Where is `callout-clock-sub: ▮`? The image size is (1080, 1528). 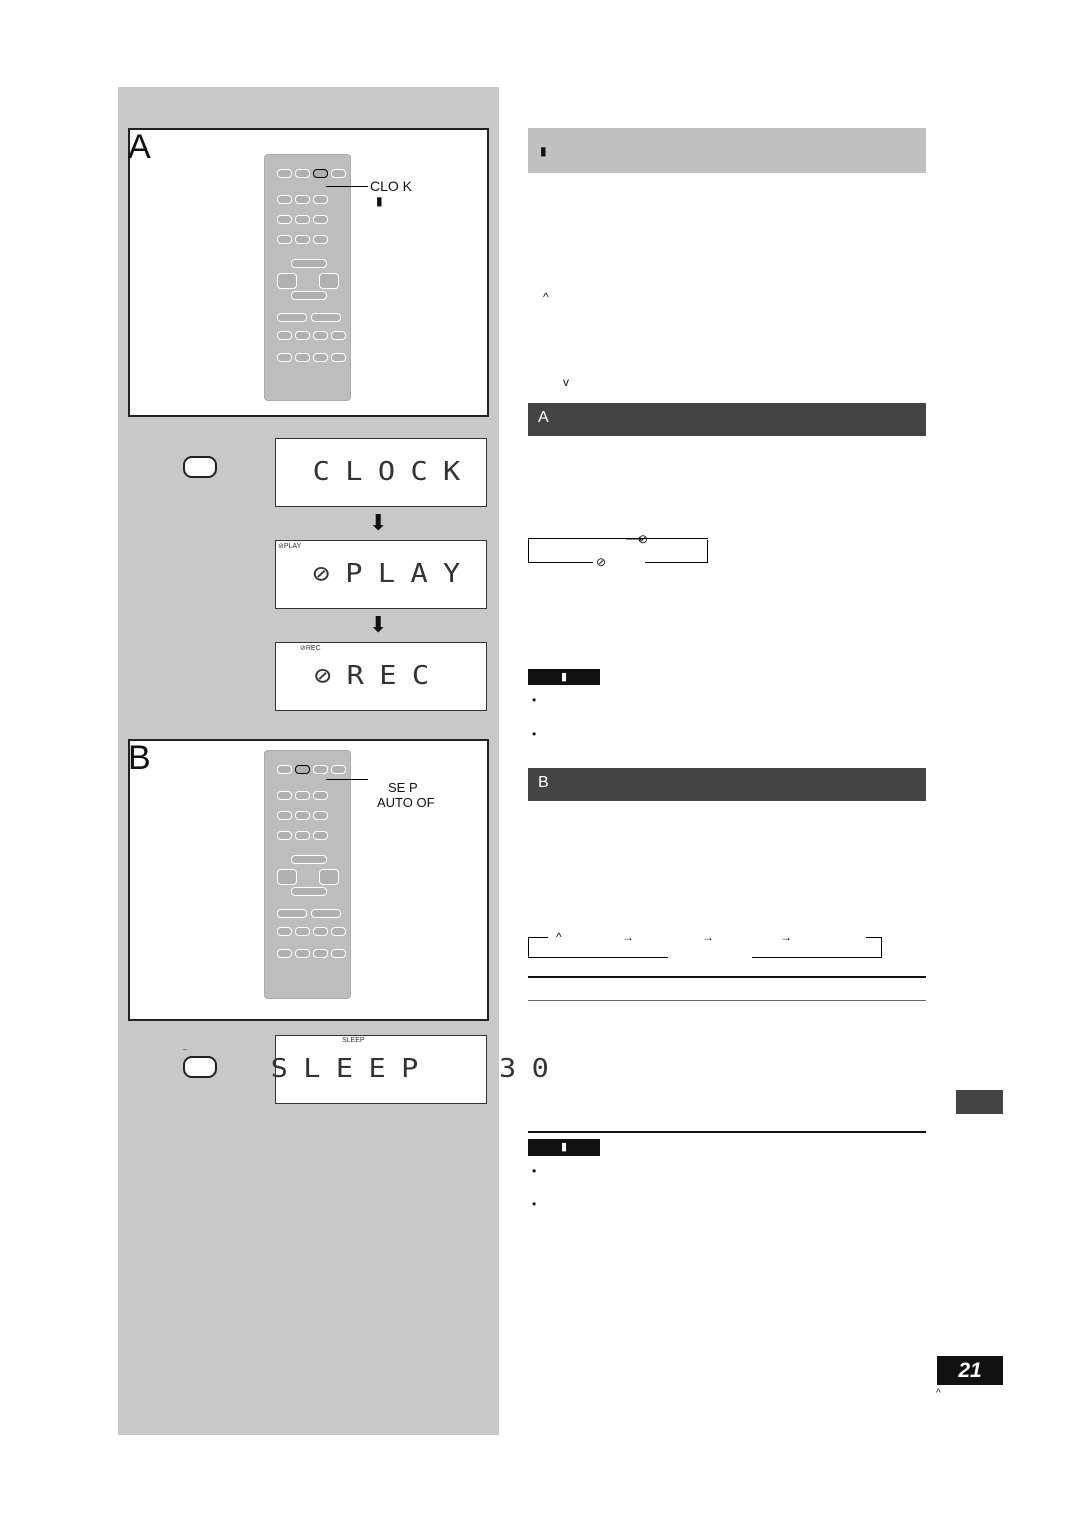 callout-clock-sub: ▮ is located at coordinates (379, 201).